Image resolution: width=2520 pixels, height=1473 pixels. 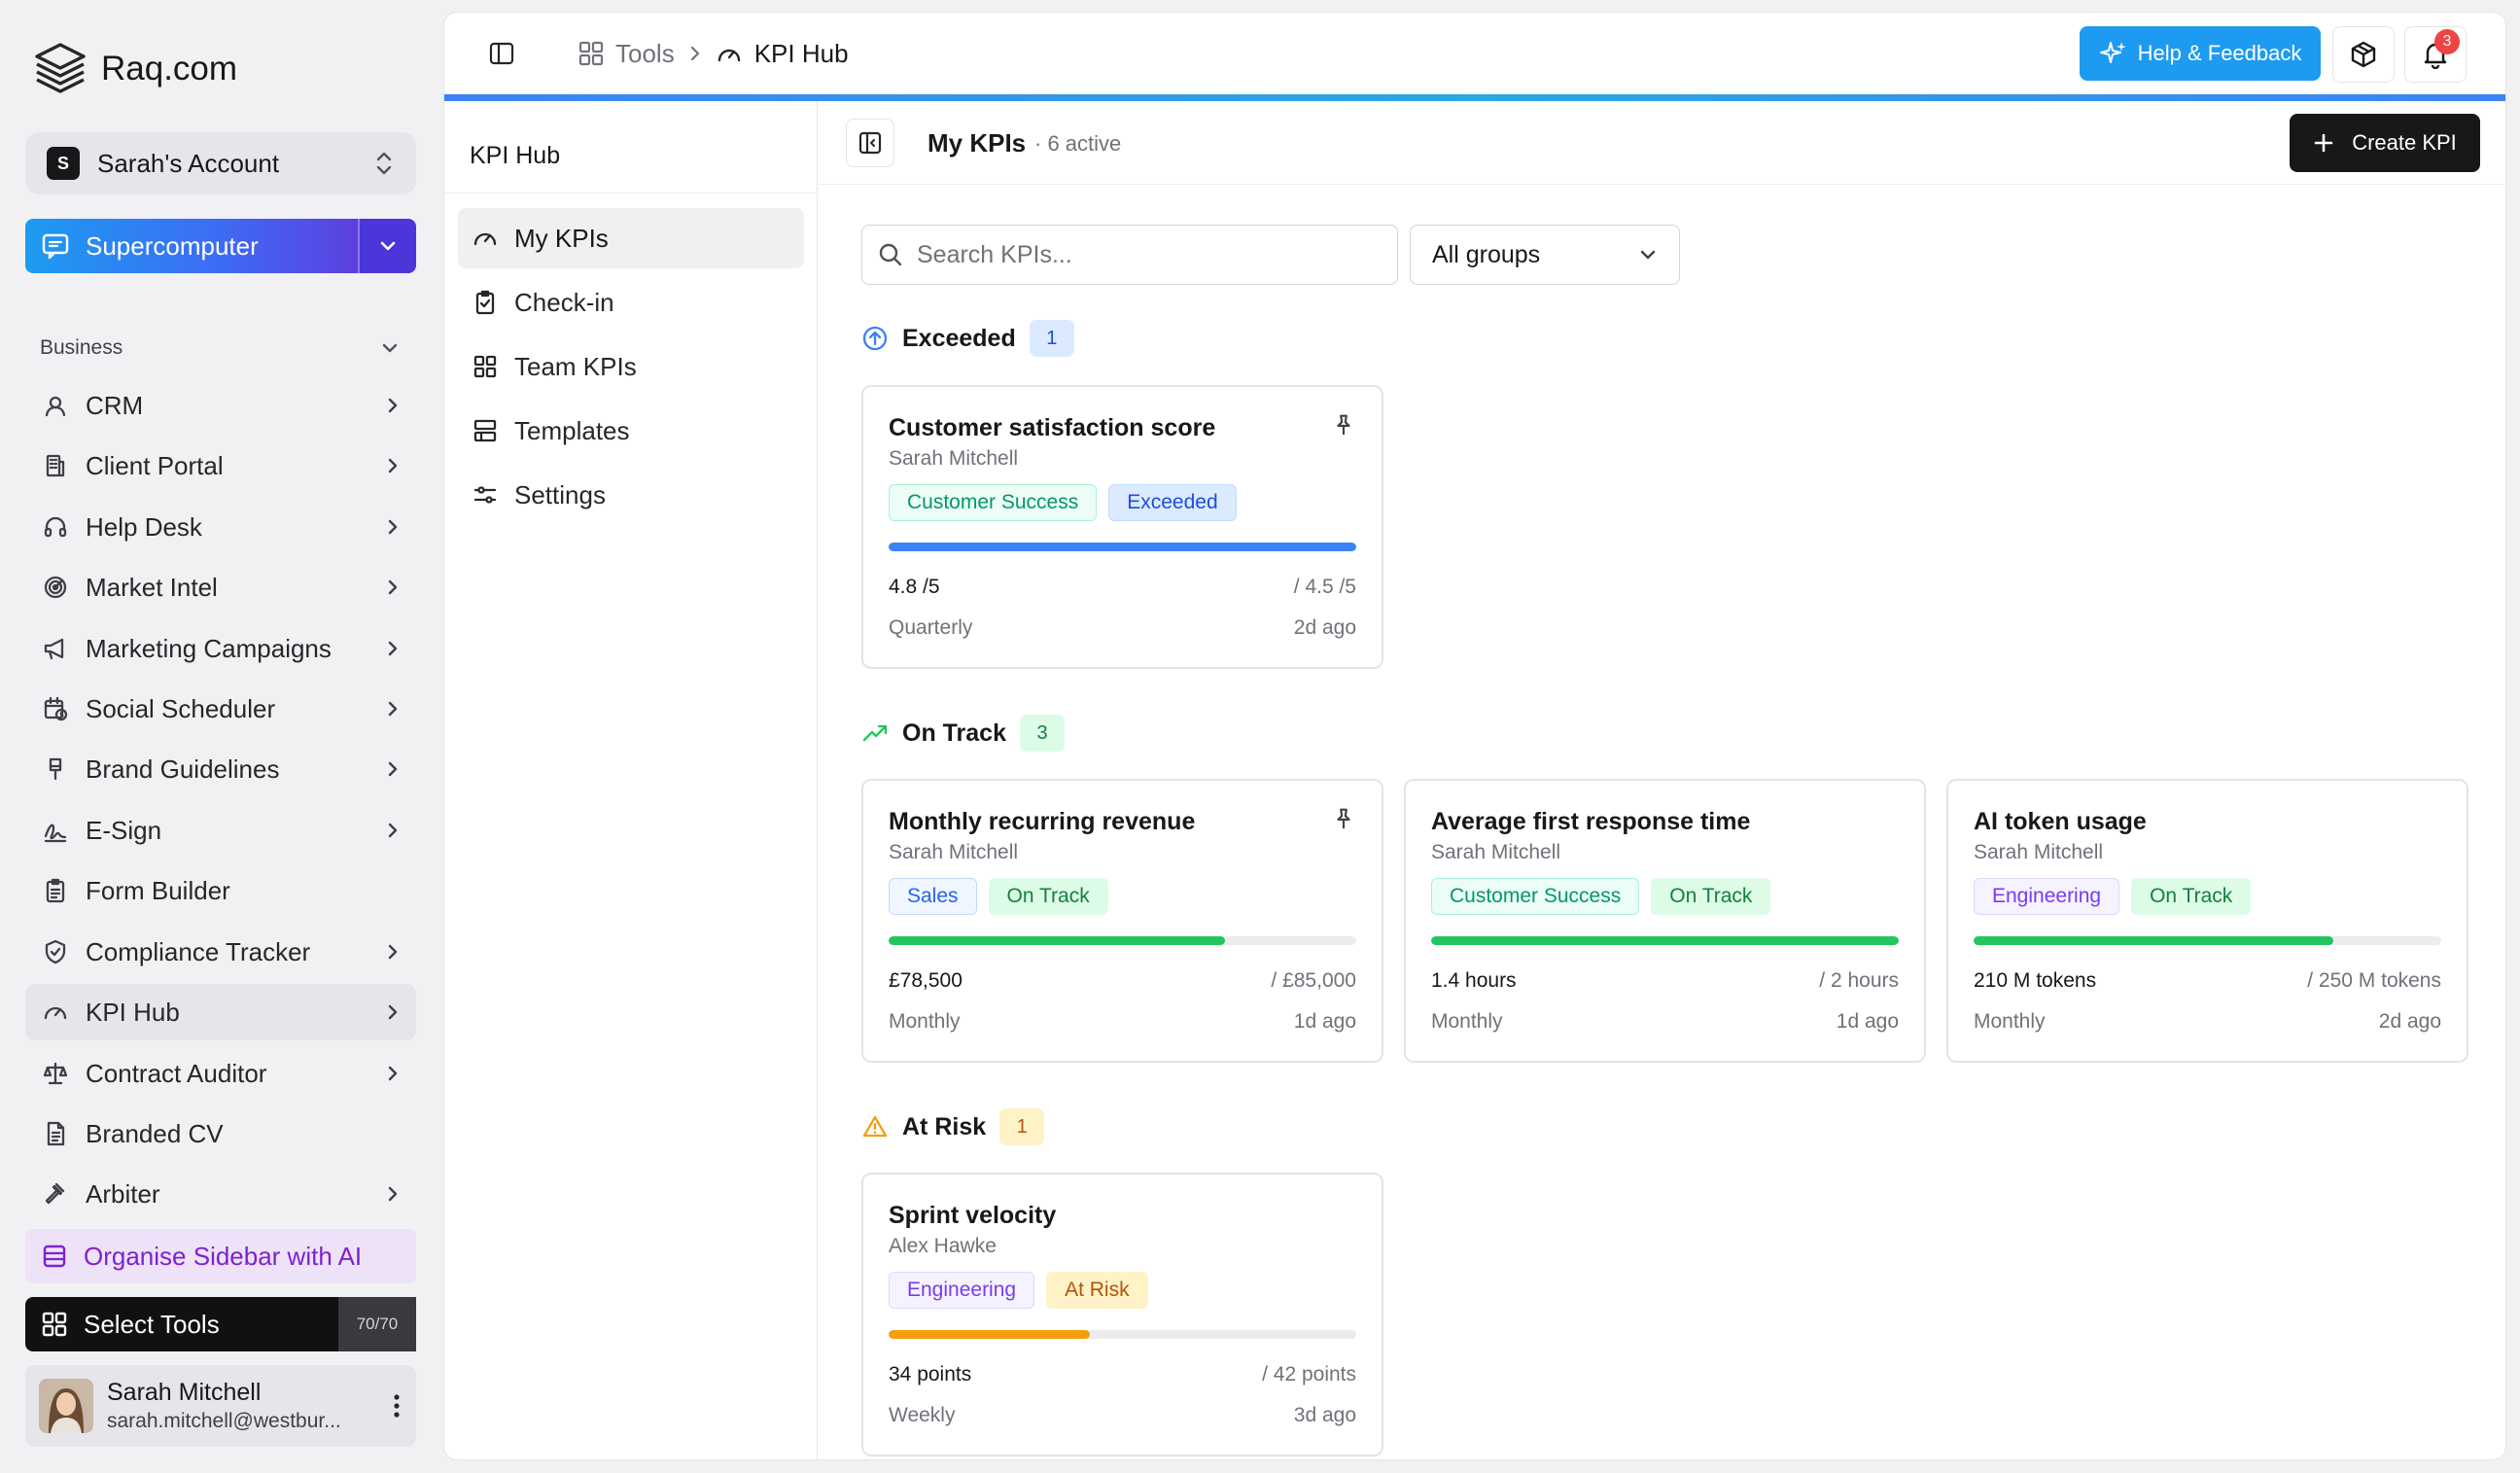 I want to click on supercomputer-button: Supercomputer, so click(x=191, y=246).